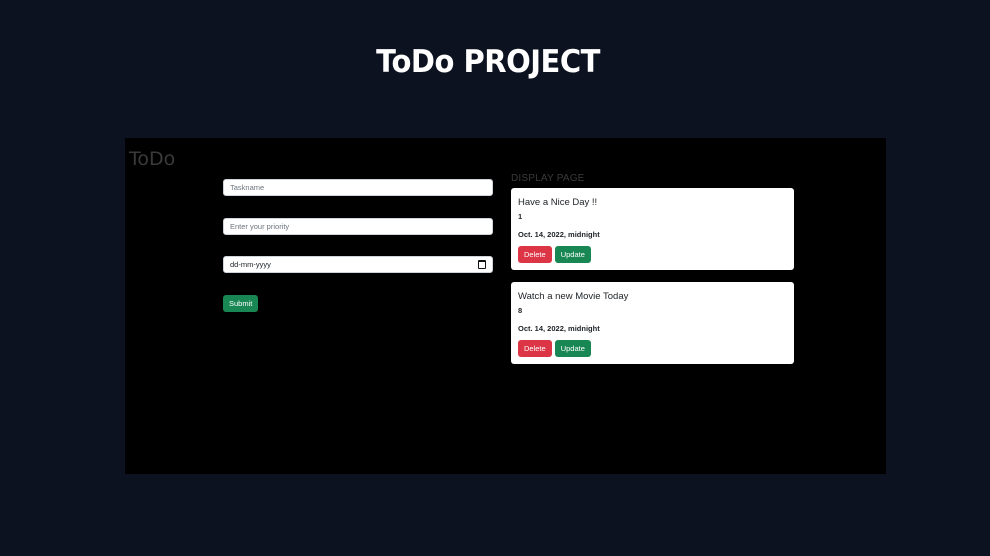 Image resolution: width=990 pixels, height=556 pixels. I want to click on task-name: Have a Nice Day !!, so click(558, 202).